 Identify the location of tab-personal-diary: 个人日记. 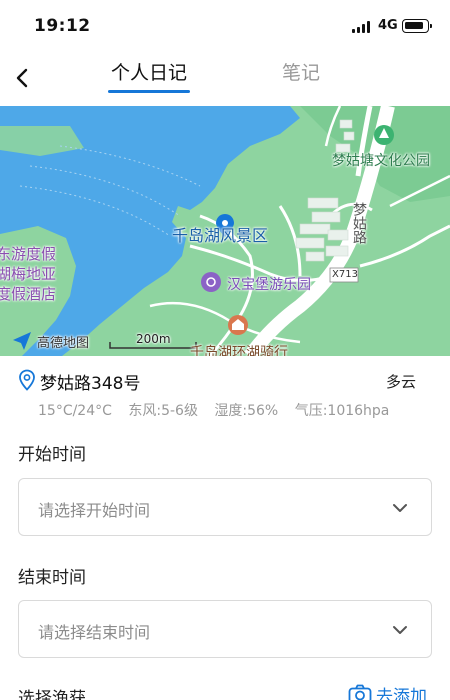
(149, 71).